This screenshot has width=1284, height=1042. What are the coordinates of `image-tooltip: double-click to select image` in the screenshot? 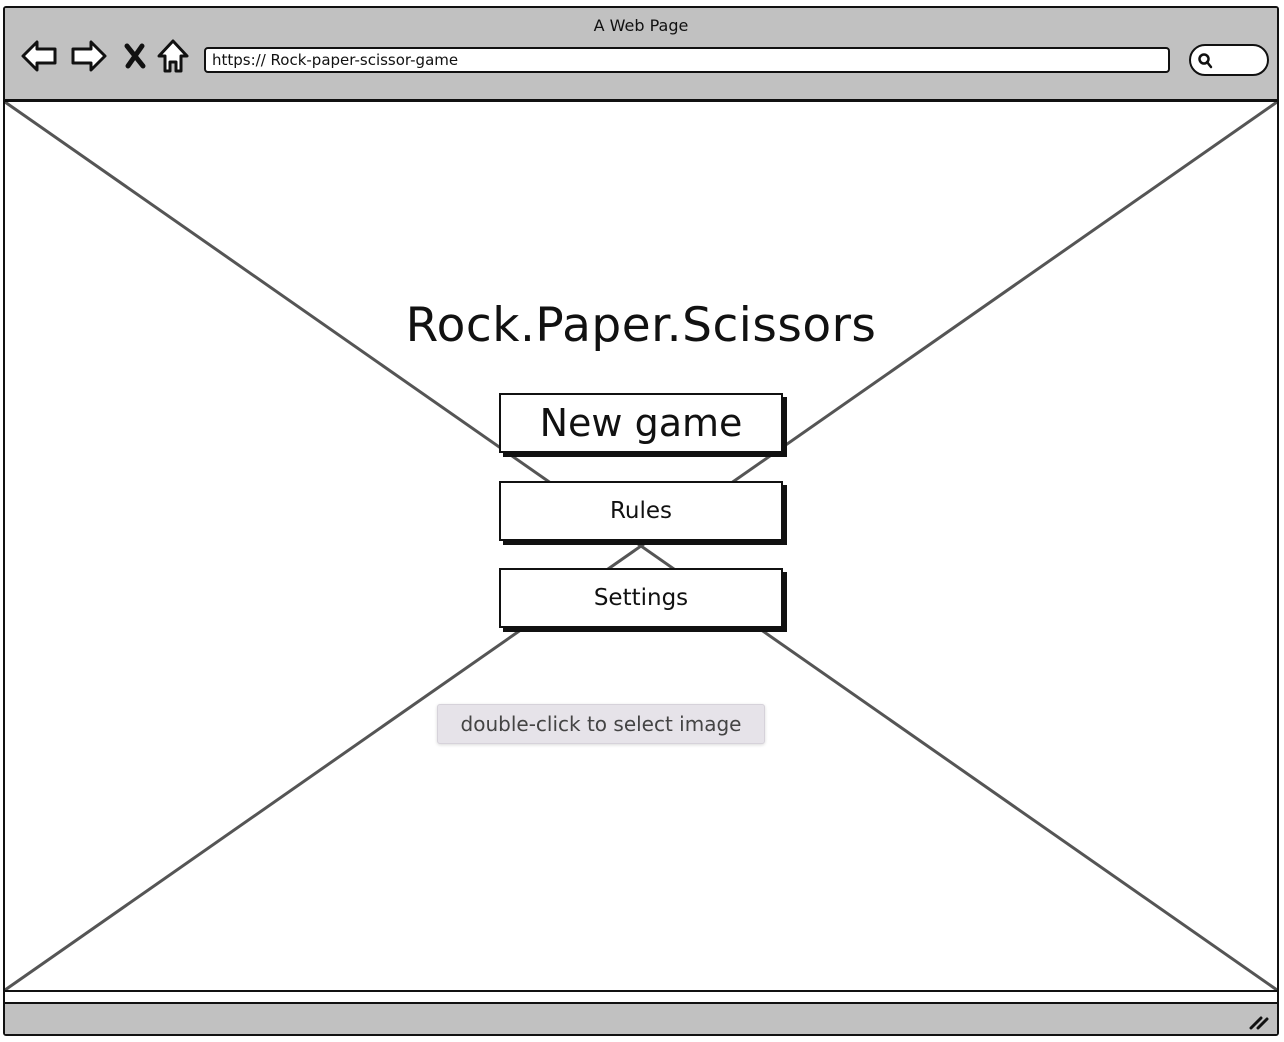 It's located at (601, 724).